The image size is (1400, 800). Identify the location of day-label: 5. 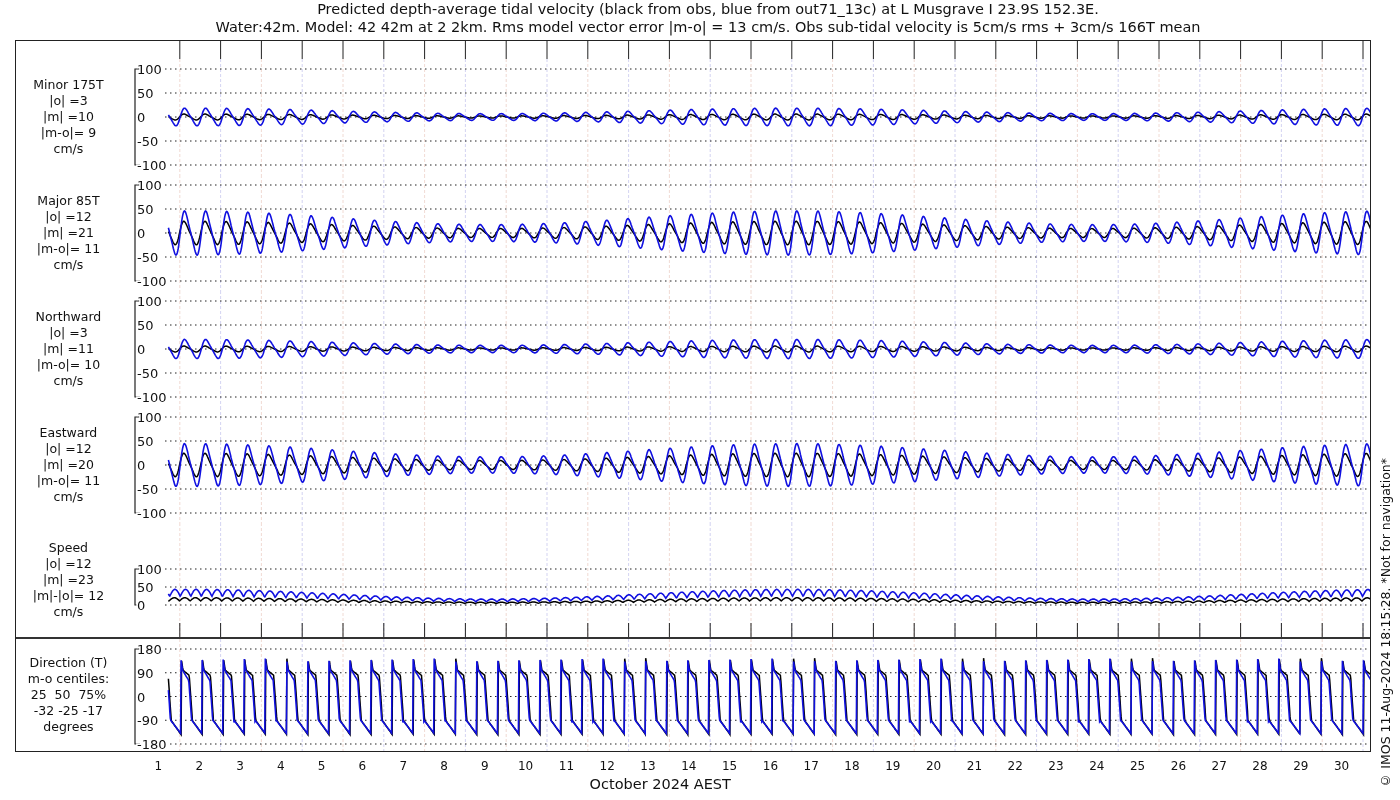
(321, 766).